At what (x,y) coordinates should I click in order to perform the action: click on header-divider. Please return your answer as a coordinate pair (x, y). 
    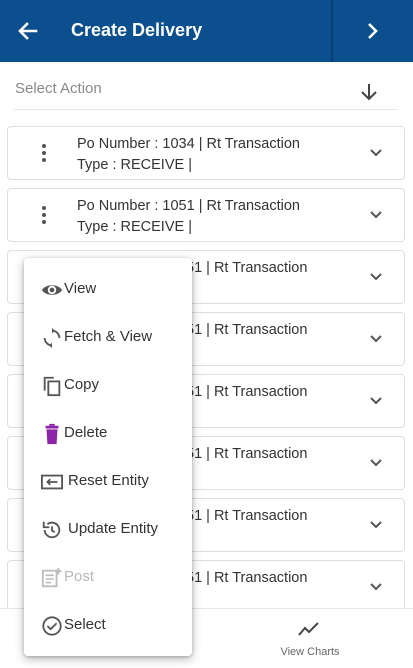
    Looking at the image, I should click on (332, 31).